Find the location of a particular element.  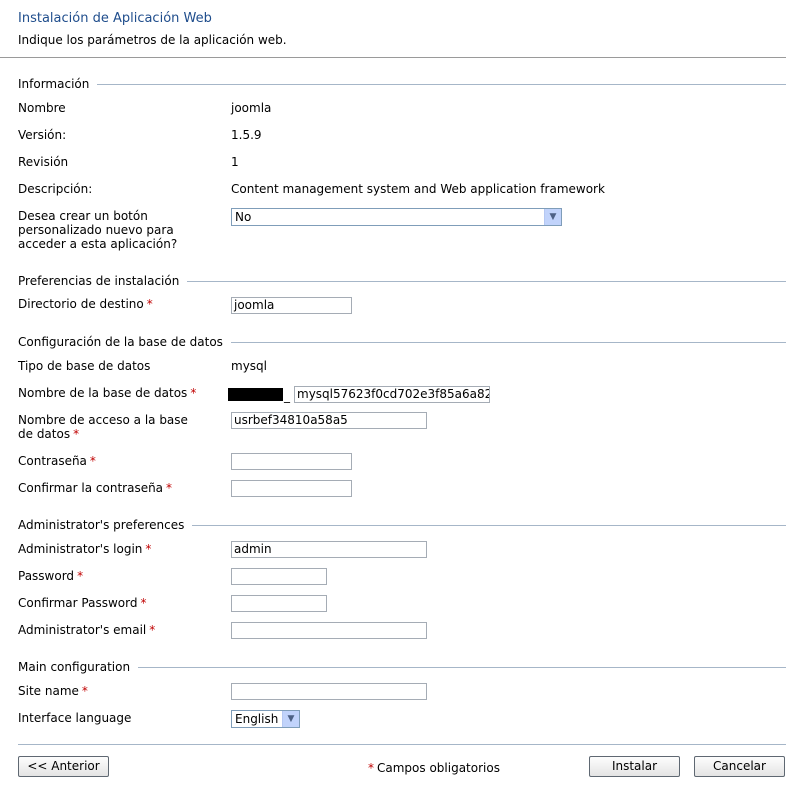

admin-email-input is located at coordinates (329, 630).